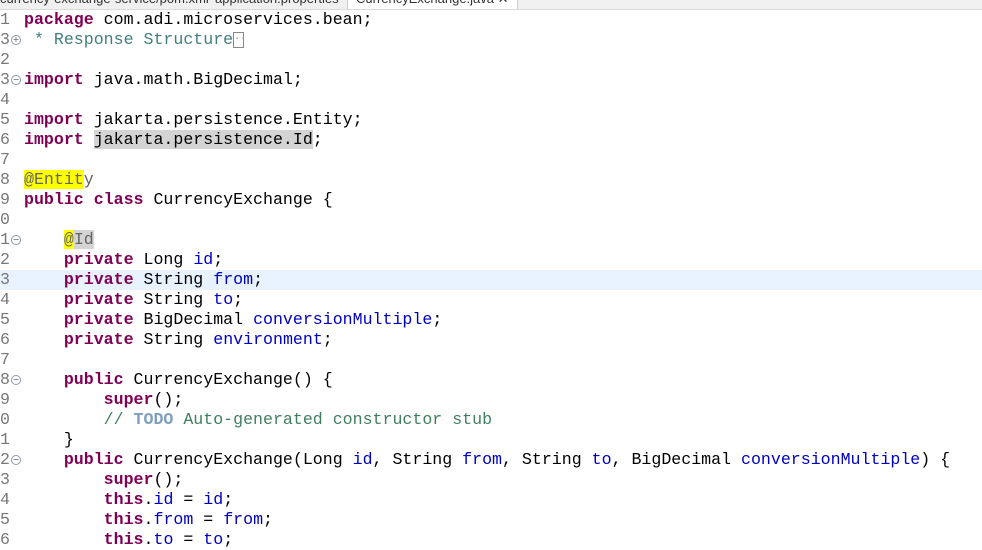 Image resolution: width=982 pixels, height=550 pixels. What do you see at coordinates (129, 39) in the screenshot?
I see `code-token: * Response Structure` at bounding box center [129, 39].